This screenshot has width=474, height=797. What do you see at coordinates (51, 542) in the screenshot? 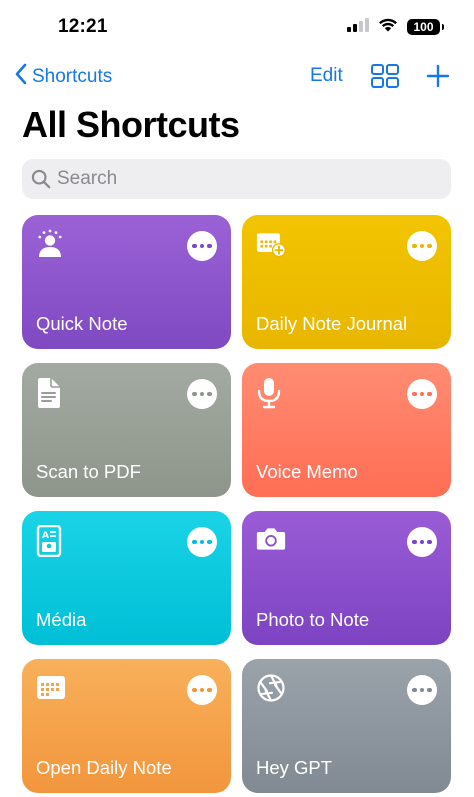
I see `contact-card-icon: A` at bounding box center [51, 542].